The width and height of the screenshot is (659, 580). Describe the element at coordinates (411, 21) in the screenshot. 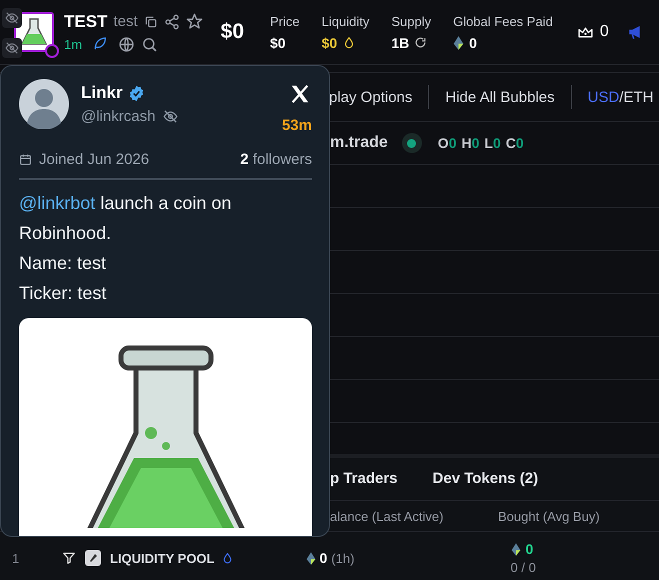

I see `stat-label: Supply` at that location.